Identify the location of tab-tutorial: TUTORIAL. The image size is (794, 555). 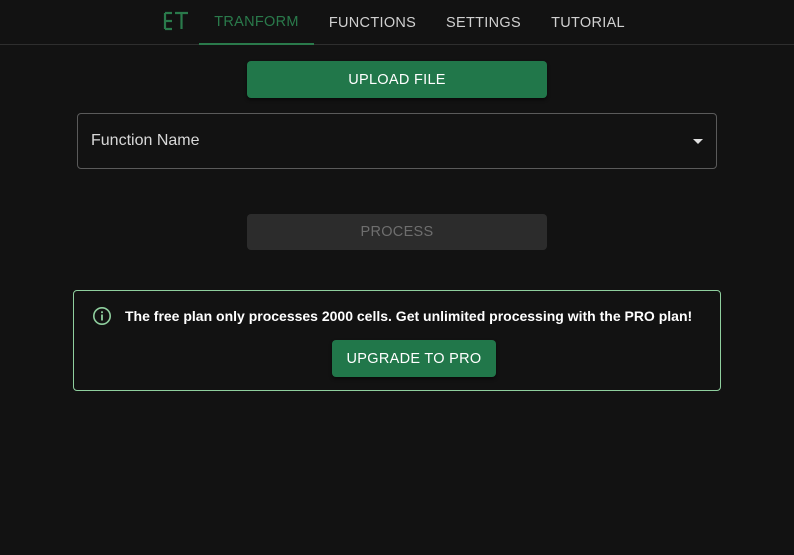
(588, 22).